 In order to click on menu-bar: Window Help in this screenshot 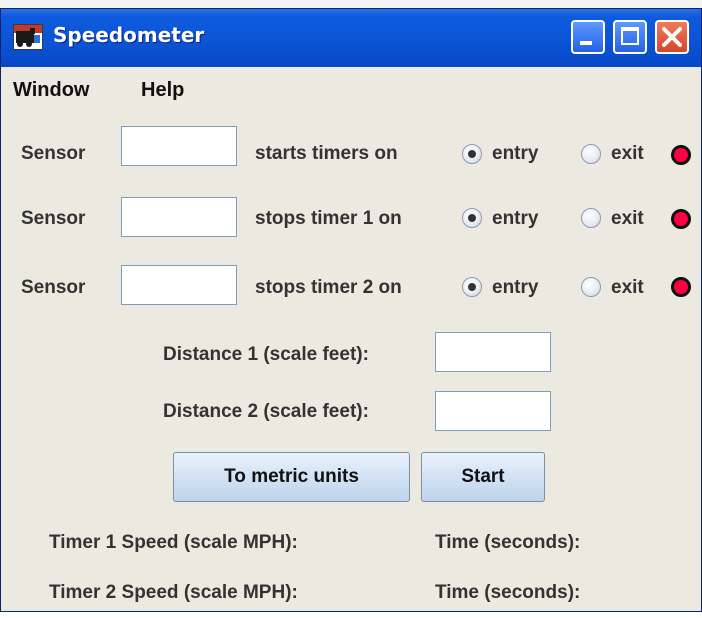, I will do `click(351, 90)`.